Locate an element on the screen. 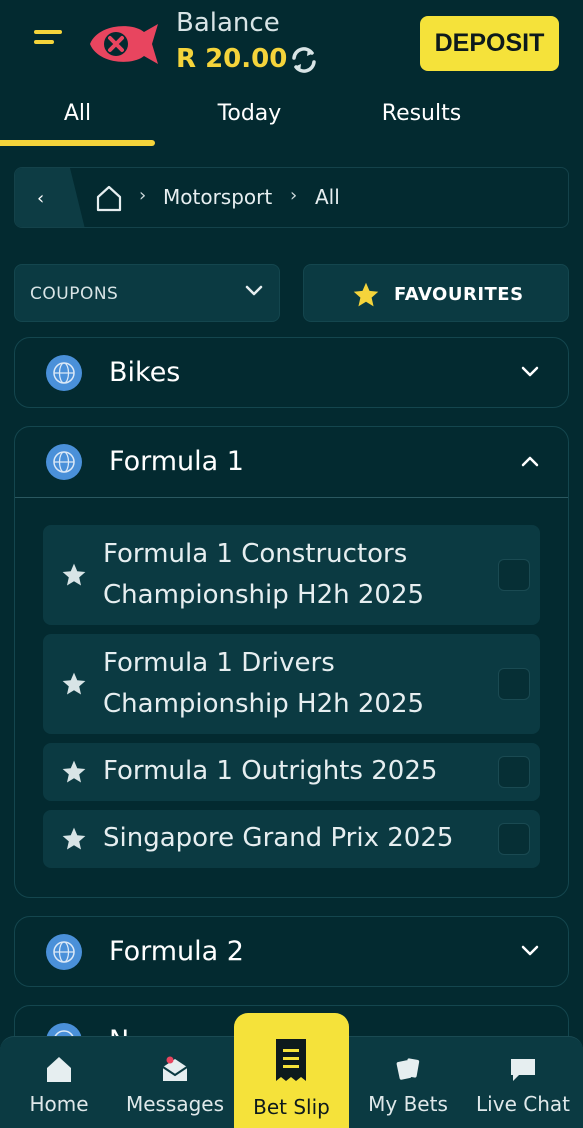 Image resolution: width=583 pixels, height=1128 pixels. section-title: Formula 2 is located at coordinates (176, 951).